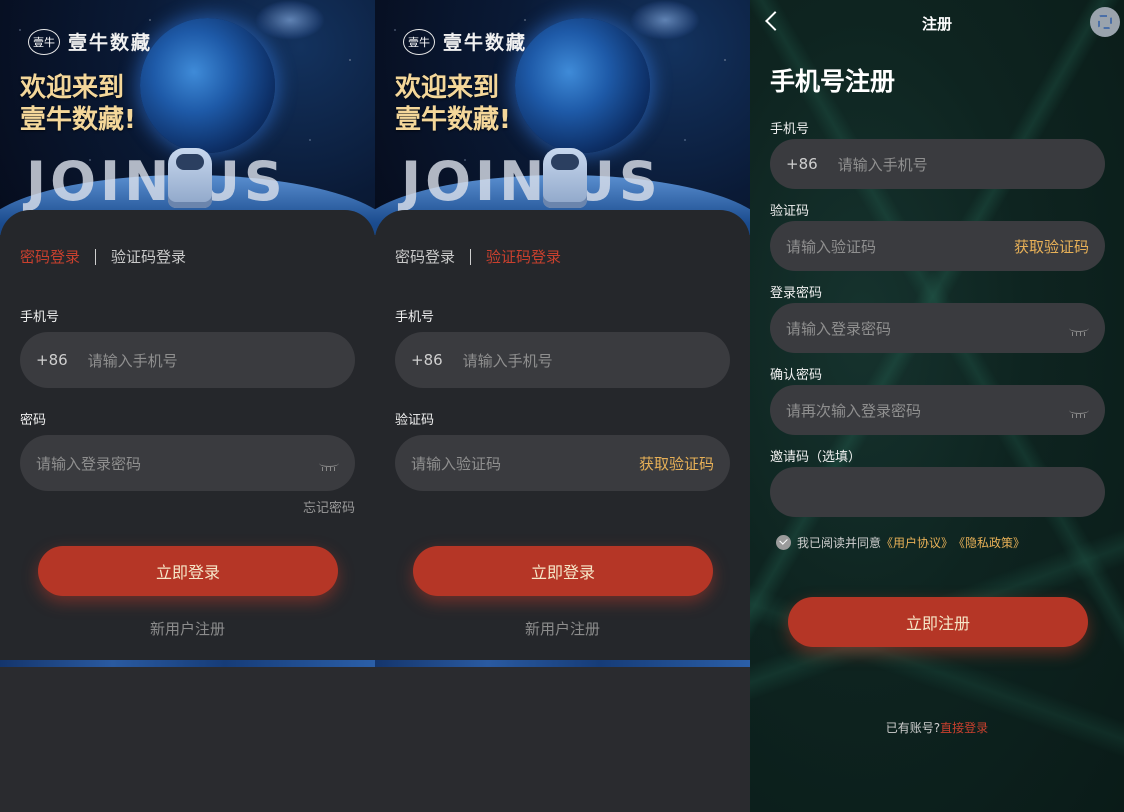 The height and width of the screenshot is (812, 1124). I want to click on invite-code-input, so click(937, 492).